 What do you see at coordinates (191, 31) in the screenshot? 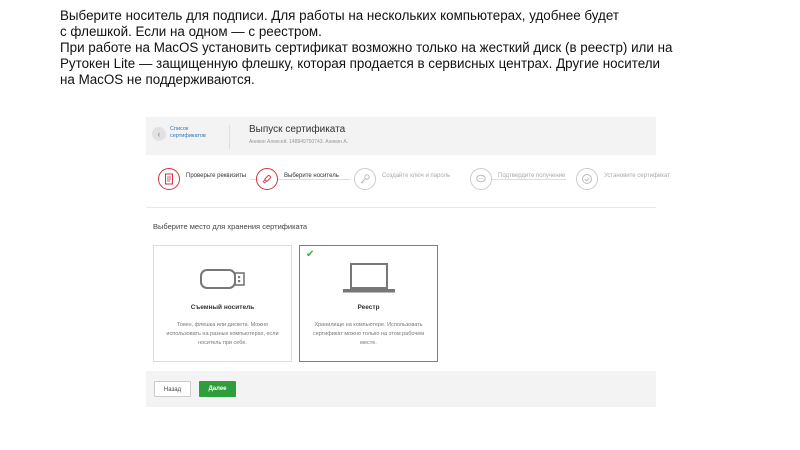
I see `instruction-line: с флешкой. Если на одном — с реестром.` at bounding box center [191, 31].